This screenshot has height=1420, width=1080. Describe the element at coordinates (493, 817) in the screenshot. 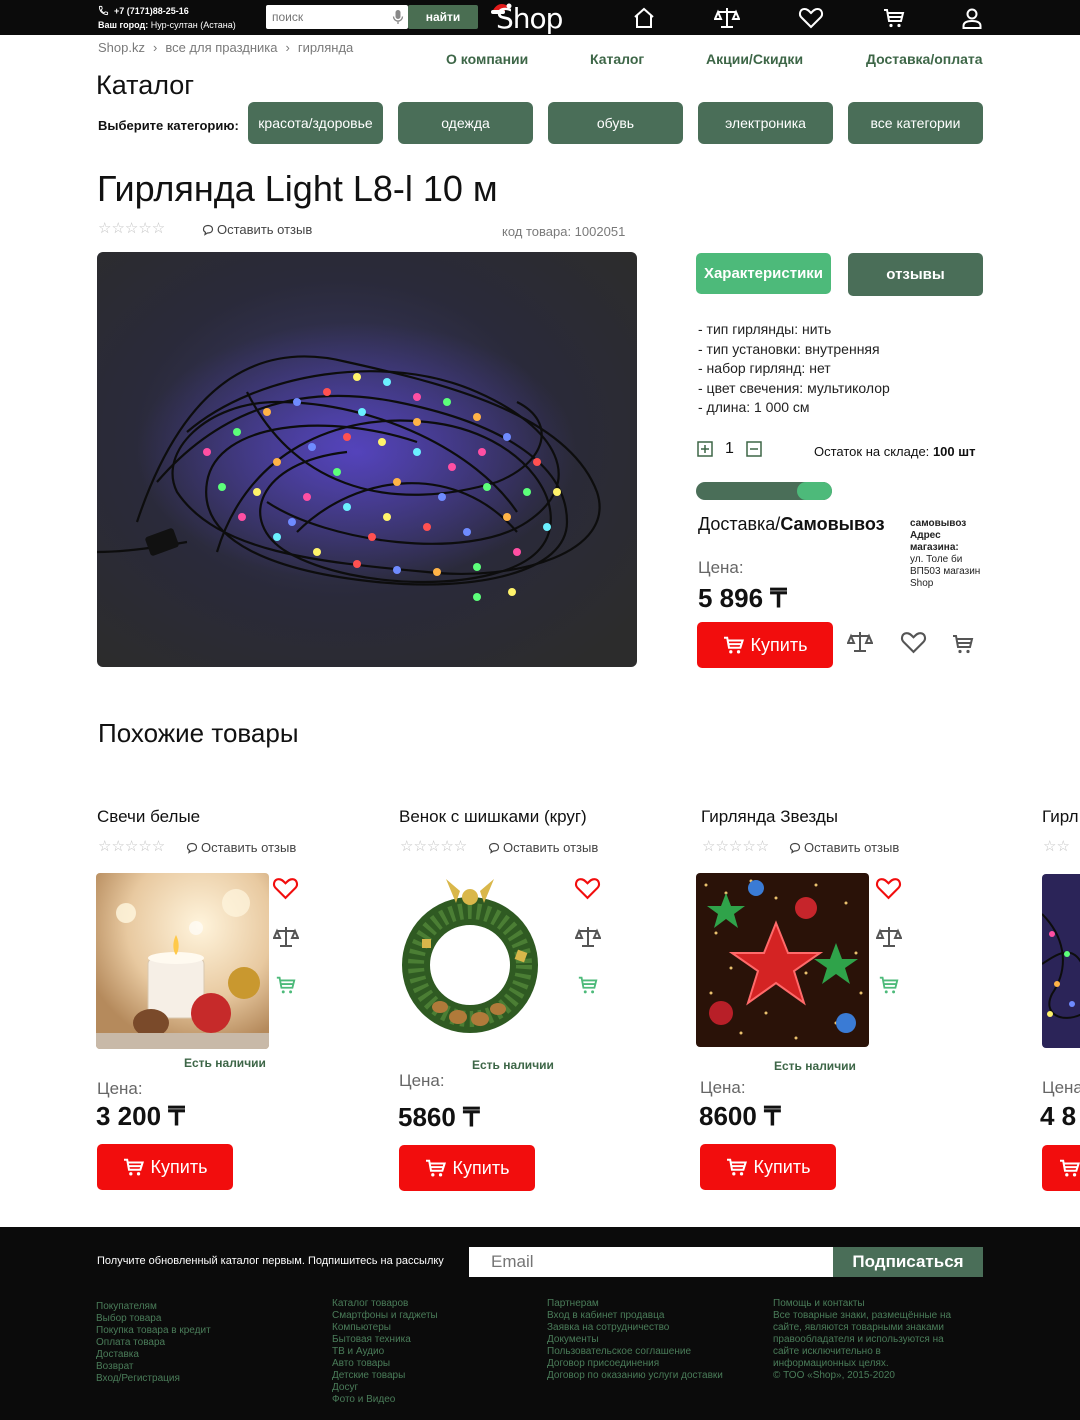

I see `product-card-title: Венок с шишками (круг)` at that location.